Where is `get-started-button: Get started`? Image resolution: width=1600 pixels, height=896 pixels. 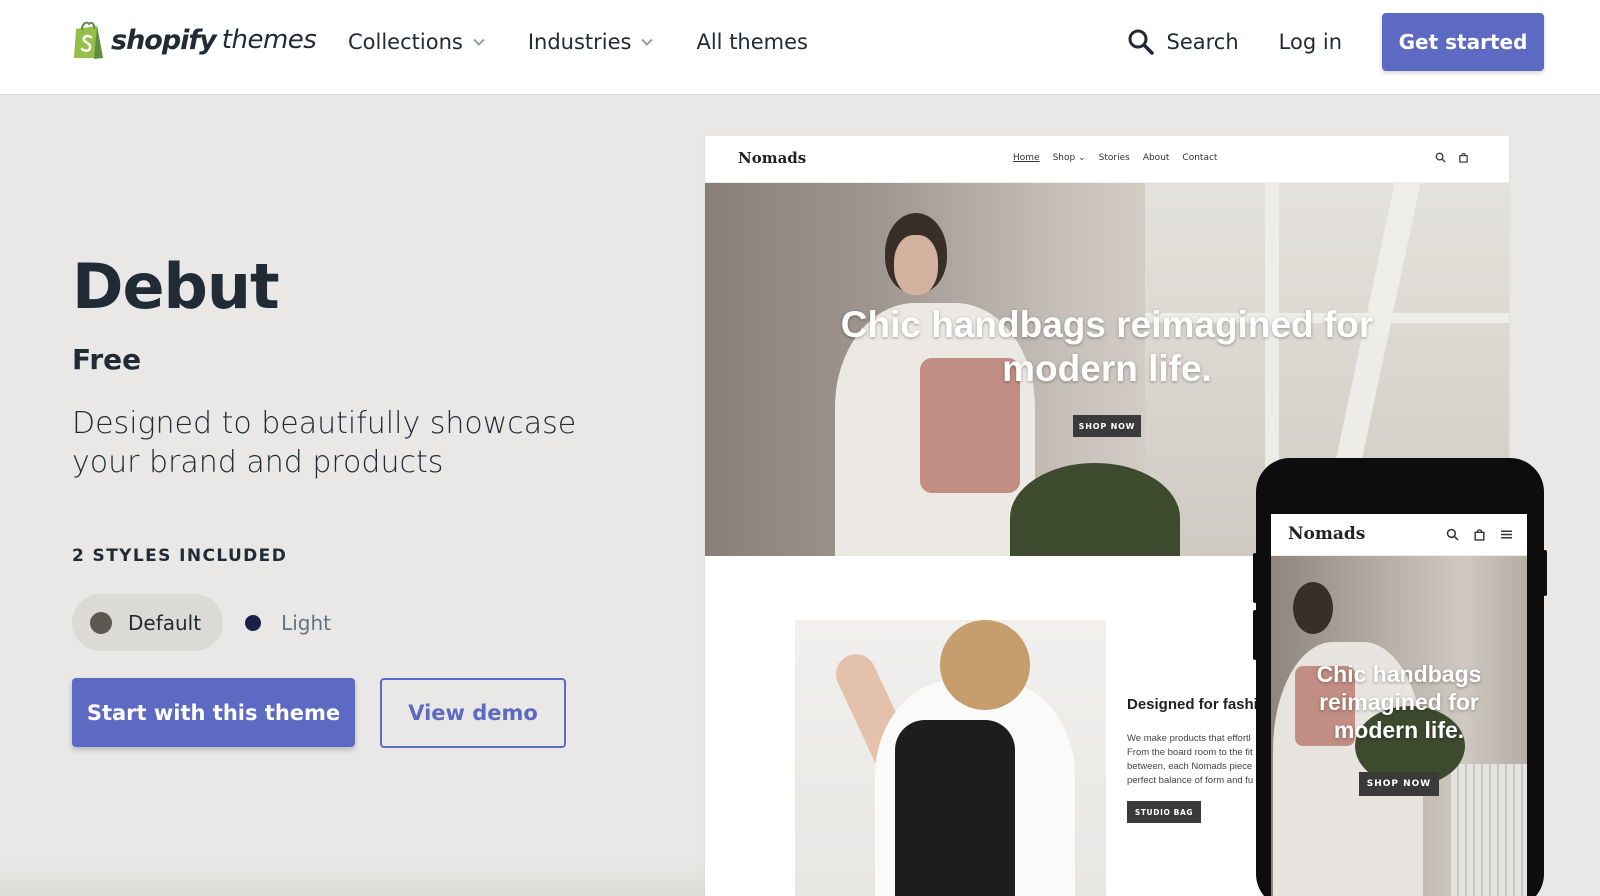
get-started-button: Get started is located at coordinates (1463, 42).